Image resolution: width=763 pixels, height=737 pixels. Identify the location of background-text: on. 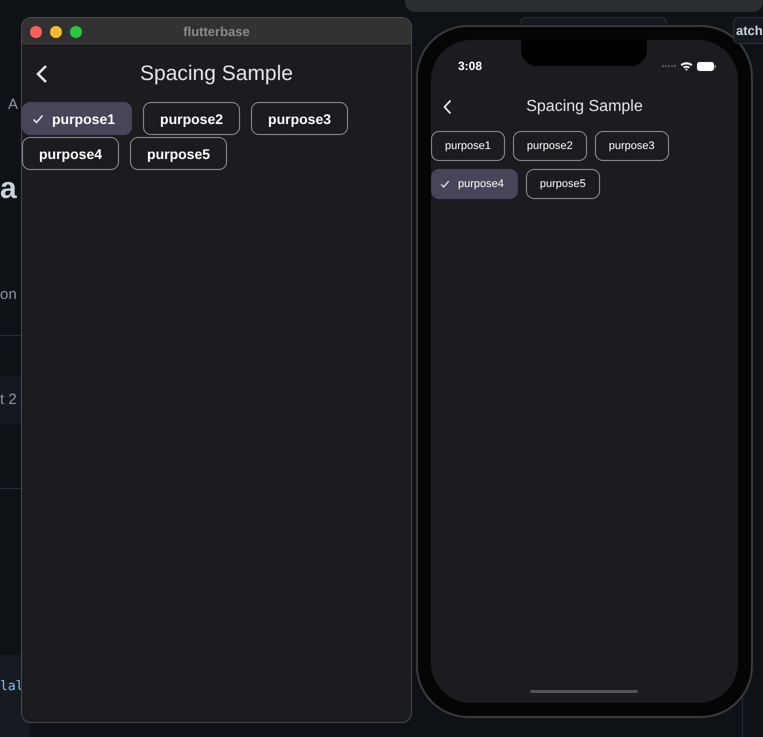
(8, 294).